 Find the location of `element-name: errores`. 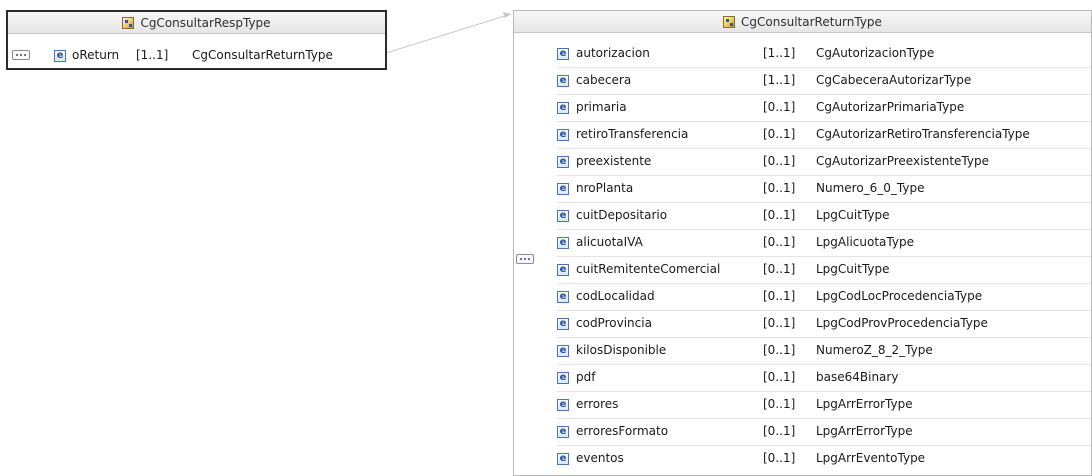

element-name: errores is located at coordinates (597, 404).